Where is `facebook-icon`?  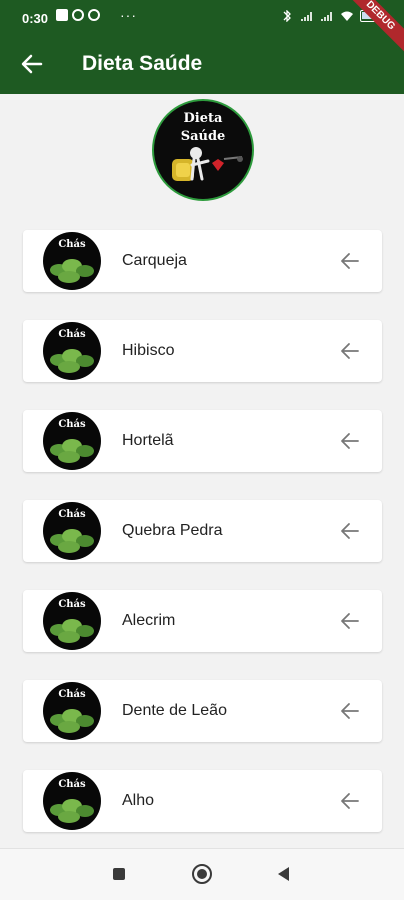 facebook-icon is located at coordinates (62, 15).